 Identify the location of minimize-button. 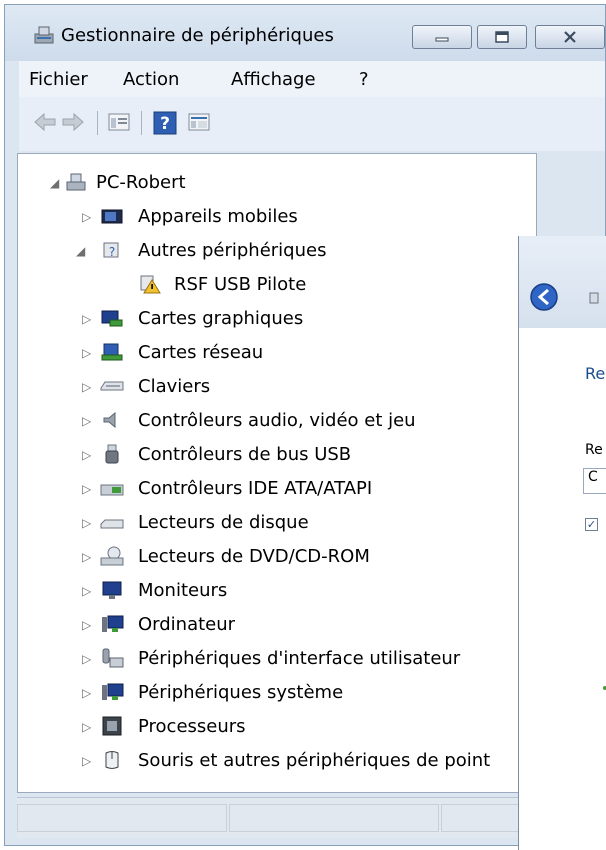
(442, 37).